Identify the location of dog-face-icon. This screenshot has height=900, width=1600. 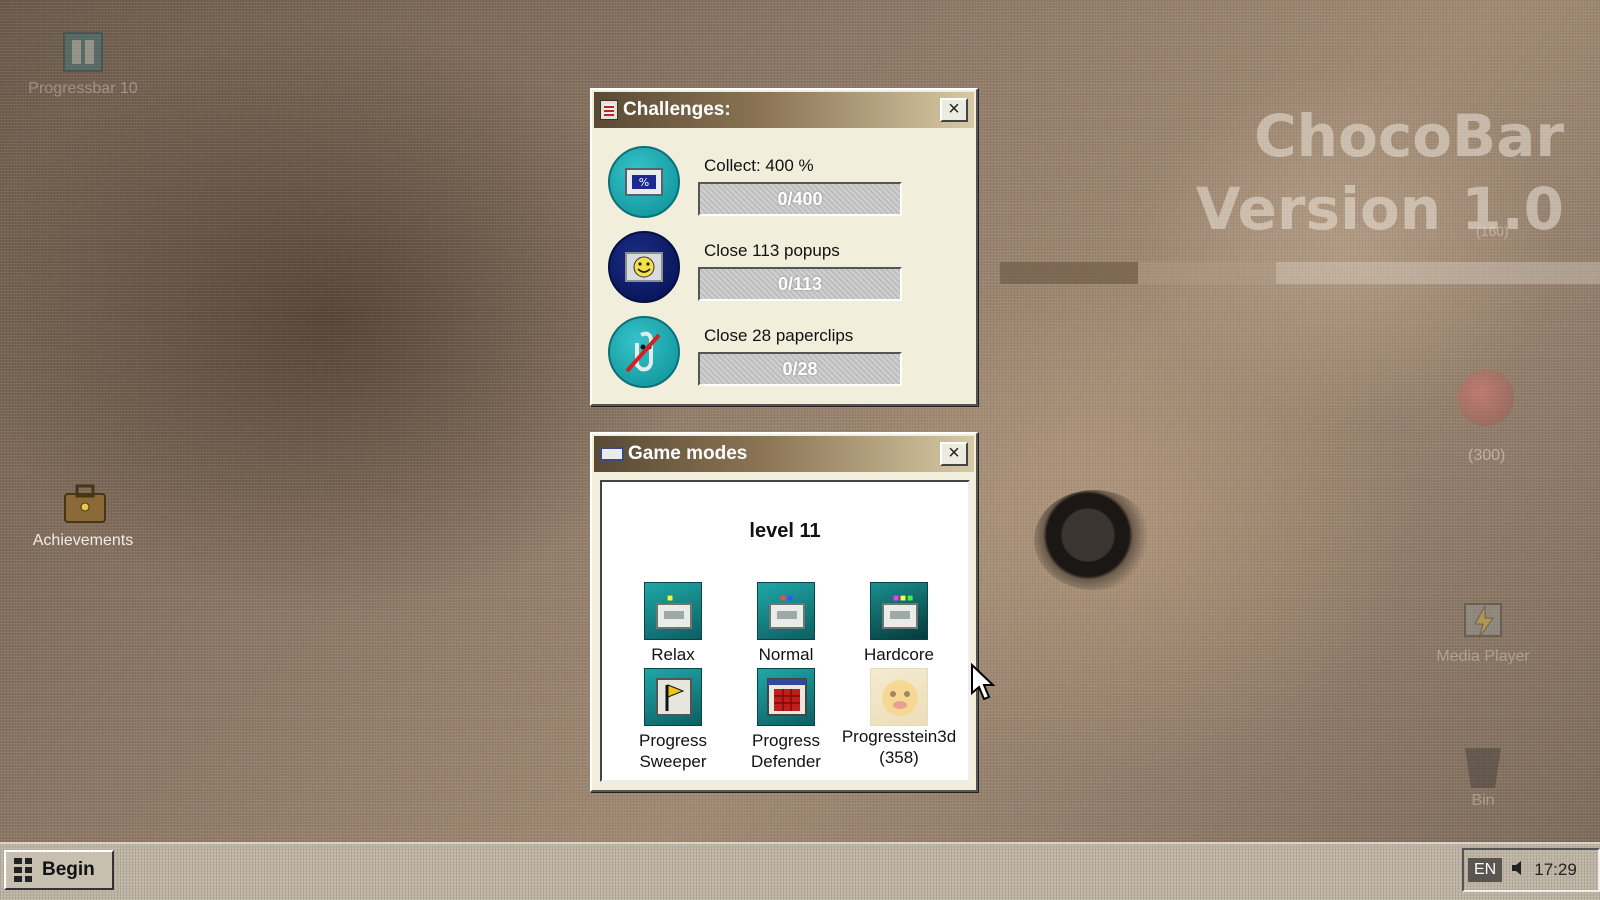
(899, 697).